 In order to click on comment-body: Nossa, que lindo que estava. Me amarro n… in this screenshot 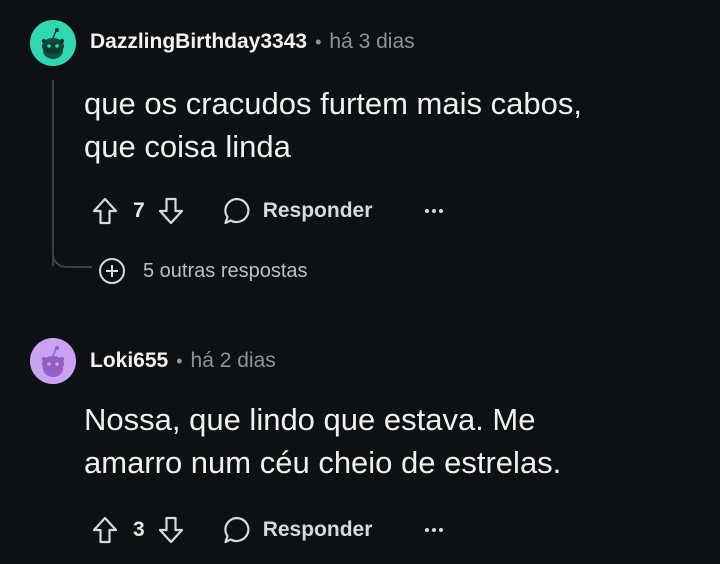, I will do `click(322, 441)`.